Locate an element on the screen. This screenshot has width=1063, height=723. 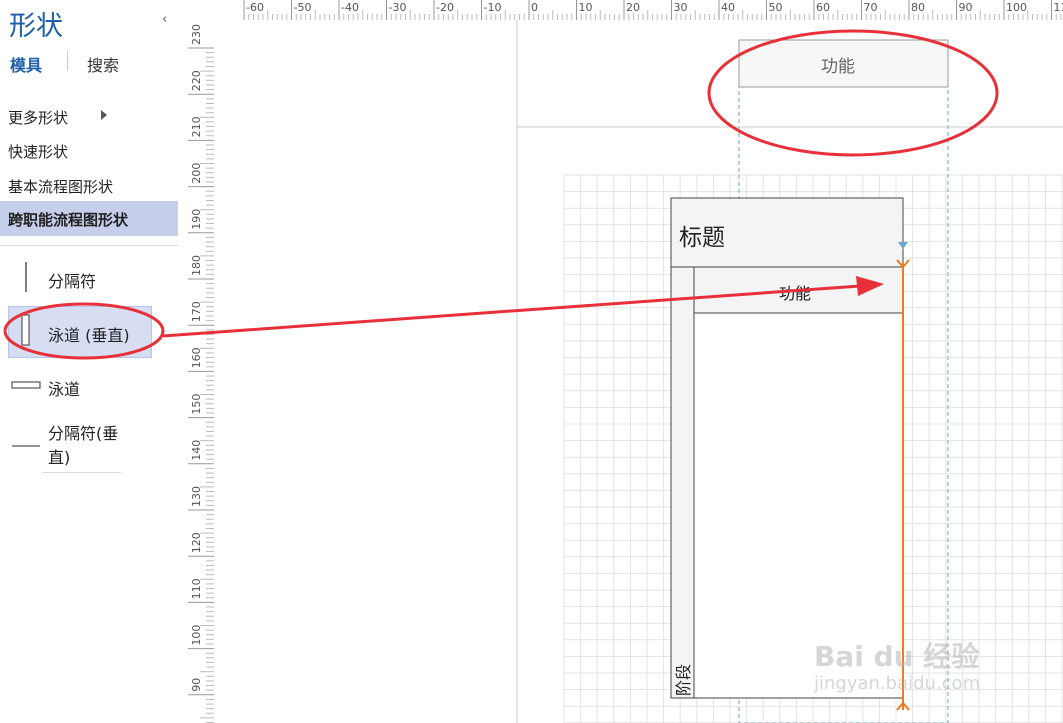
ruler-label: 160 is located at coordinates (196, 357).